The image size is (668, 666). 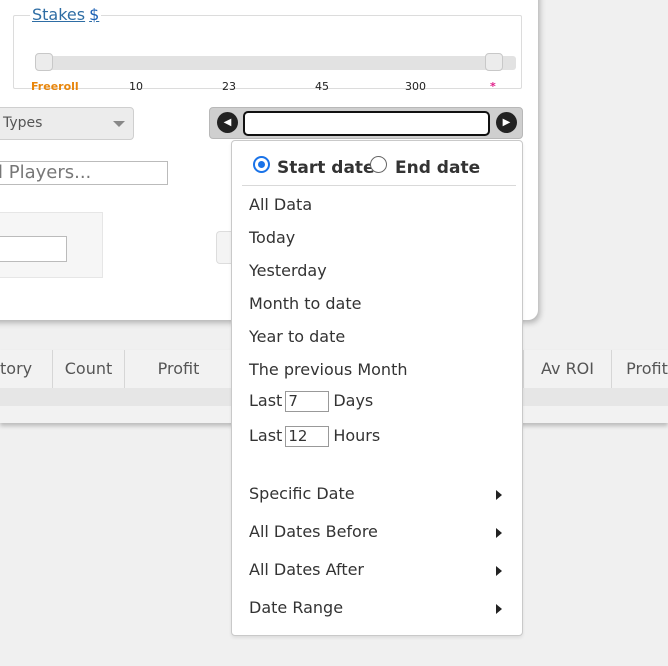 What do you see at coordinates (297, 336) in the screenshot?
I see `menu-item-year-to-date: Year to date` at bounding box center [297, 336].